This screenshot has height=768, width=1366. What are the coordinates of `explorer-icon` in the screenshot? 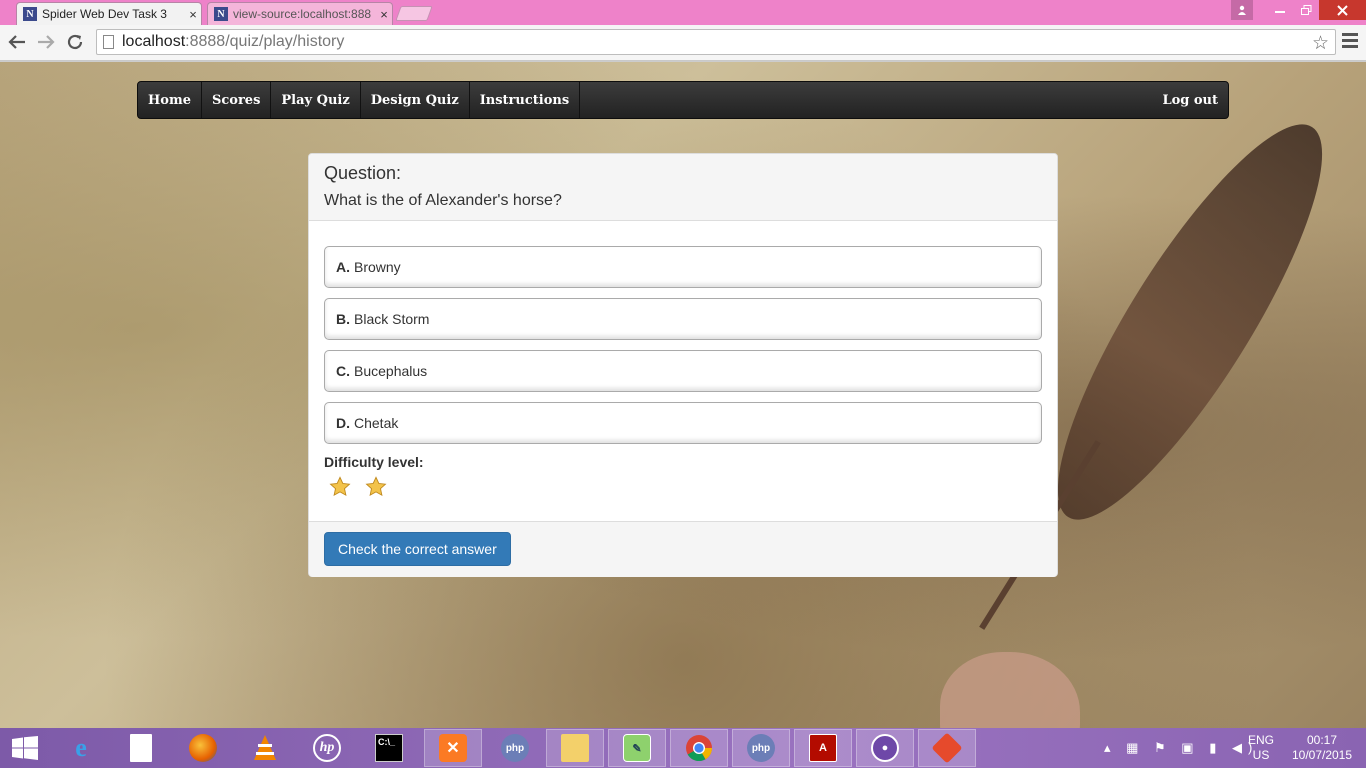 It's located at (575, 748).